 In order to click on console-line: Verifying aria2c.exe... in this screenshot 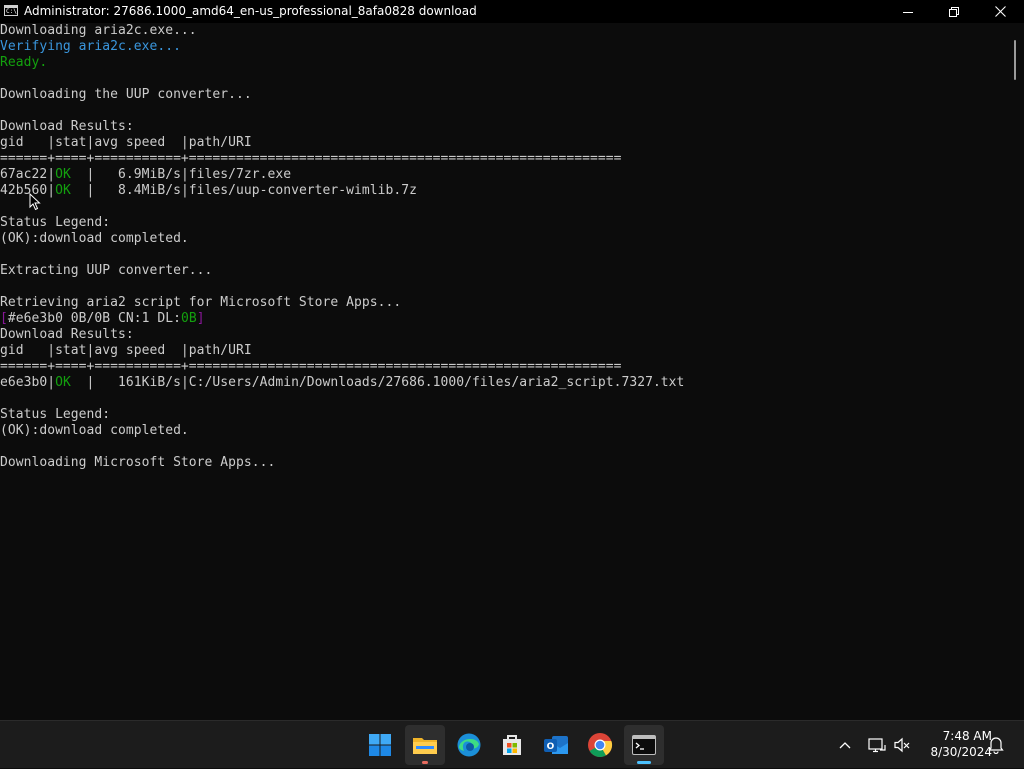, I will do `click(90, 46)`.